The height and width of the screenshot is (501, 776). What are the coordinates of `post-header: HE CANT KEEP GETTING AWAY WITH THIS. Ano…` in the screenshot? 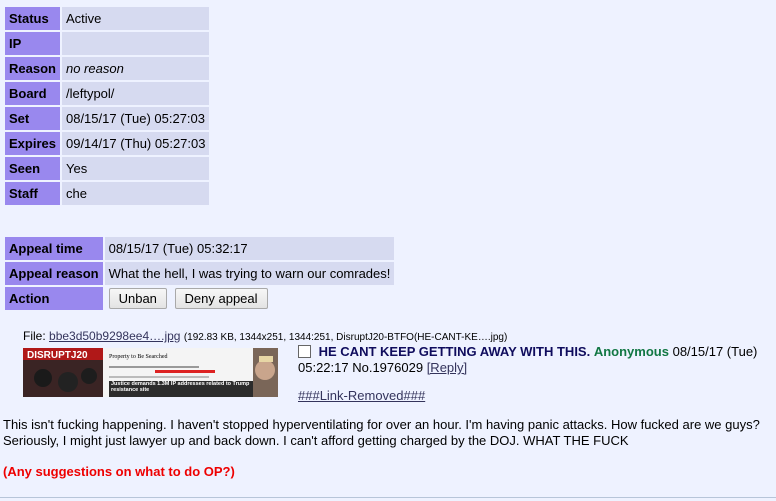 It's located at (533, 360).